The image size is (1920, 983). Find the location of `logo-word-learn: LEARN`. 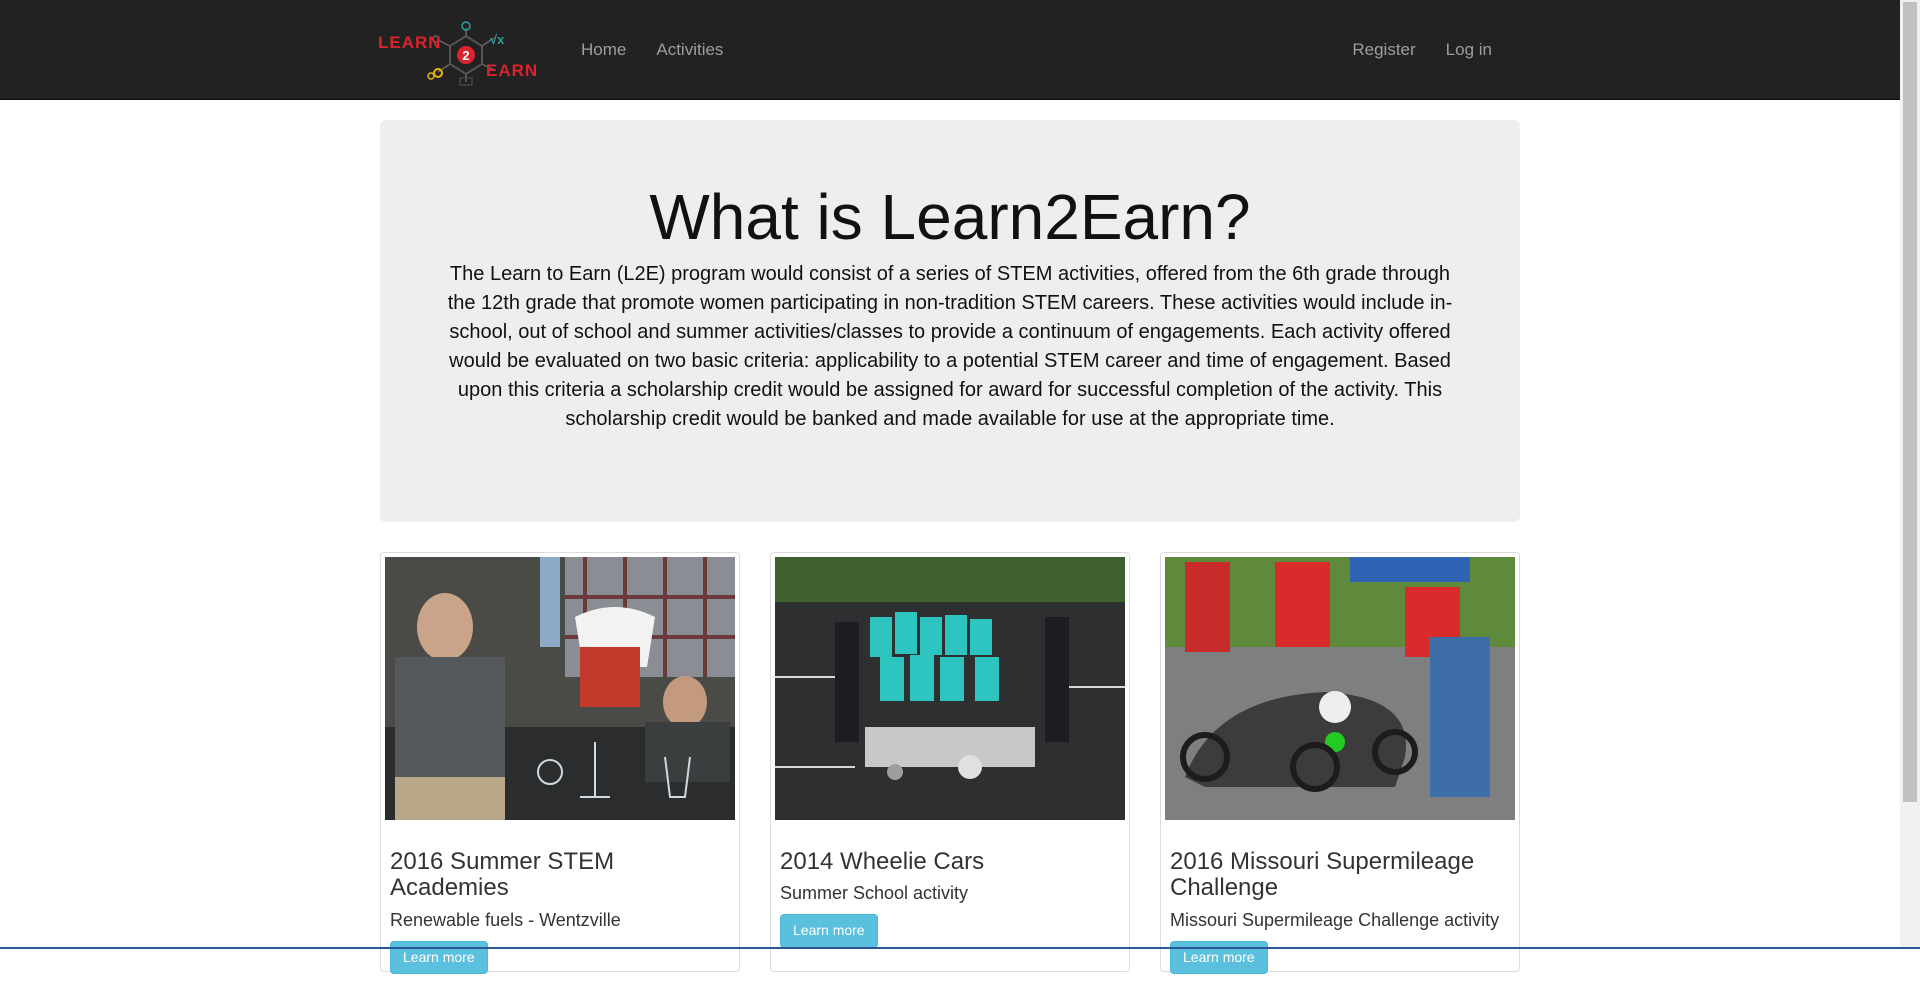

logo-word-learn: LEARN is located at coordinates (410, 42).